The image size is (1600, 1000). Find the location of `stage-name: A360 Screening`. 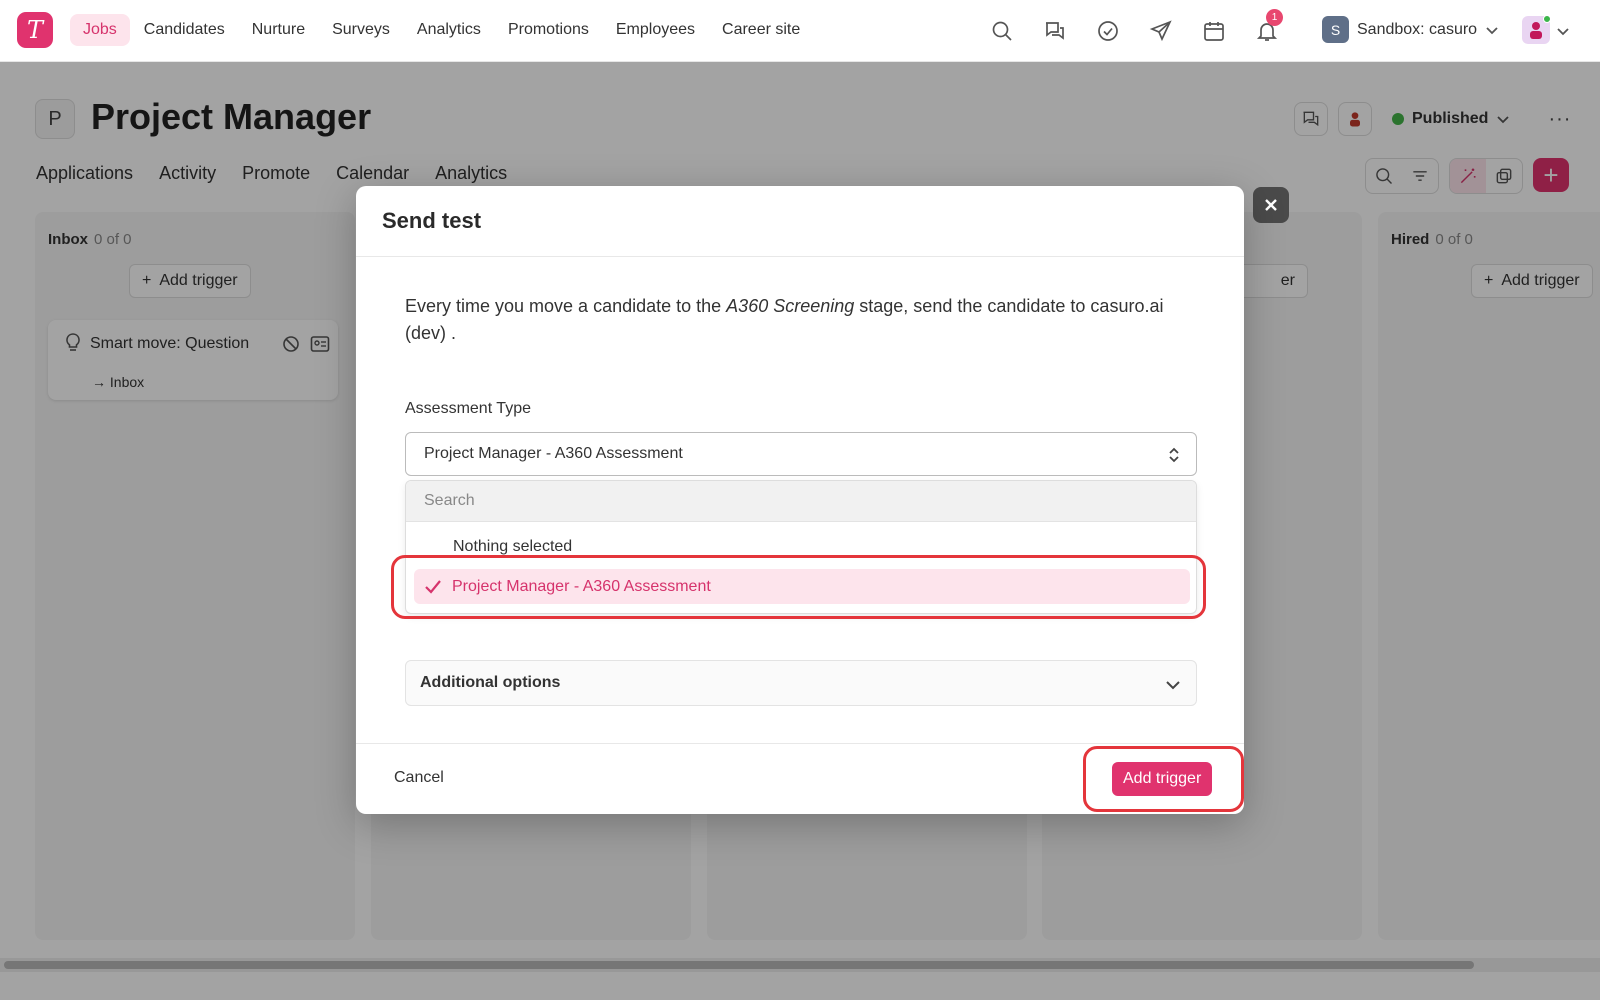

stage-name: A360 Screening is located at coordinates (790, 306).